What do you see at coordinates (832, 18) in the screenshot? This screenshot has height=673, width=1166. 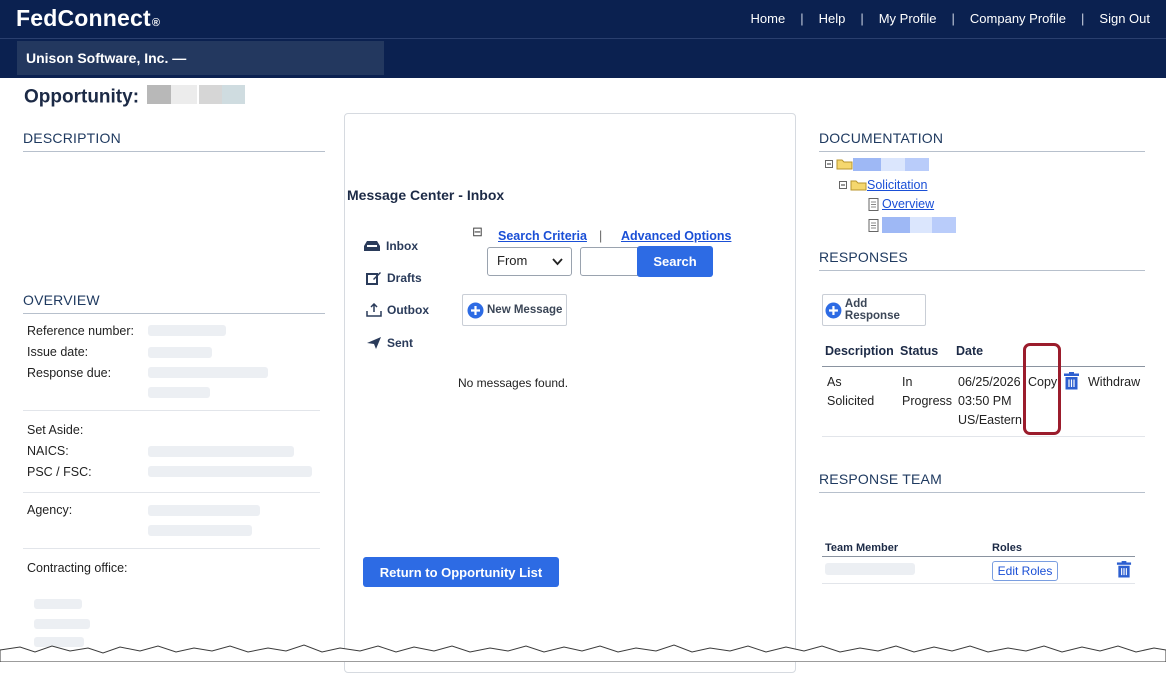 I see `nav-help: Help` at bounding box center [832, 18].